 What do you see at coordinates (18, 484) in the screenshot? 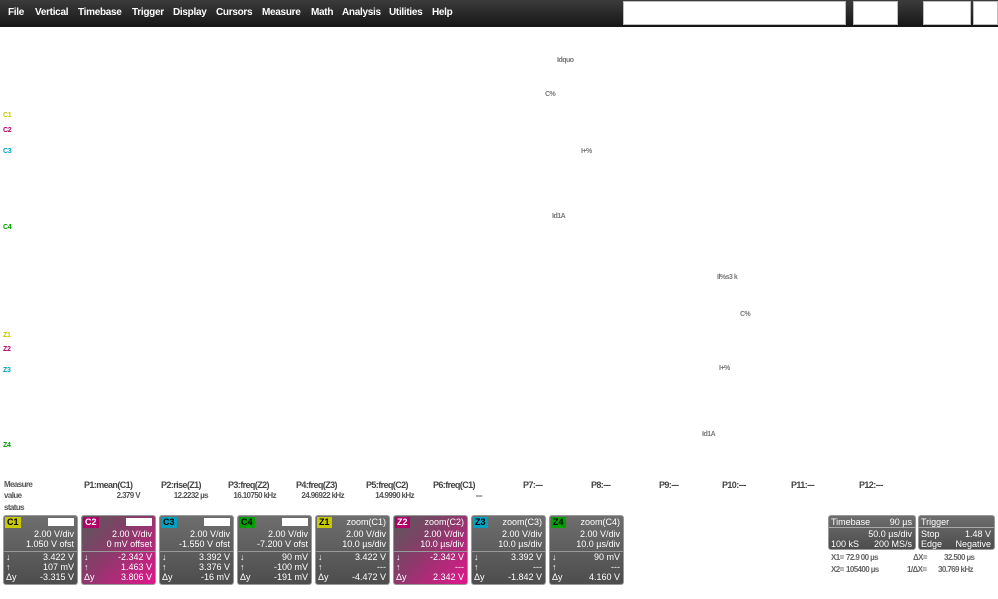
I see `measure-row-label: Measure` at bounding box center [18, 484].